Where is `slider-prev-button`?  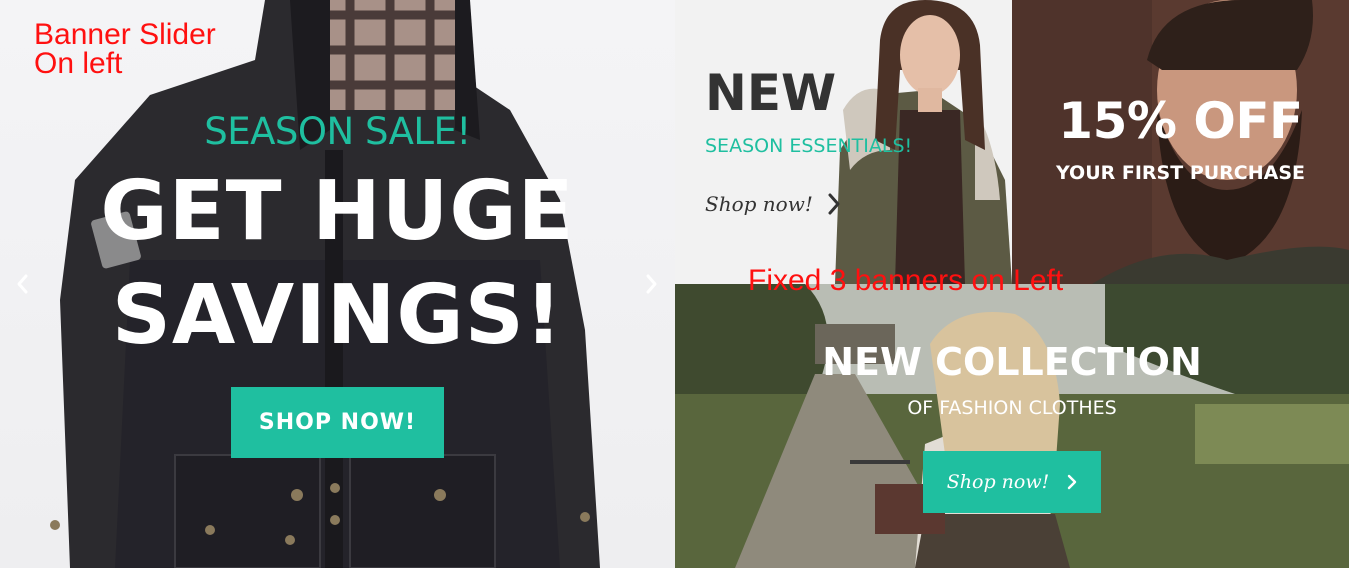 slider-prev-button is located at coordinates (22, 284).